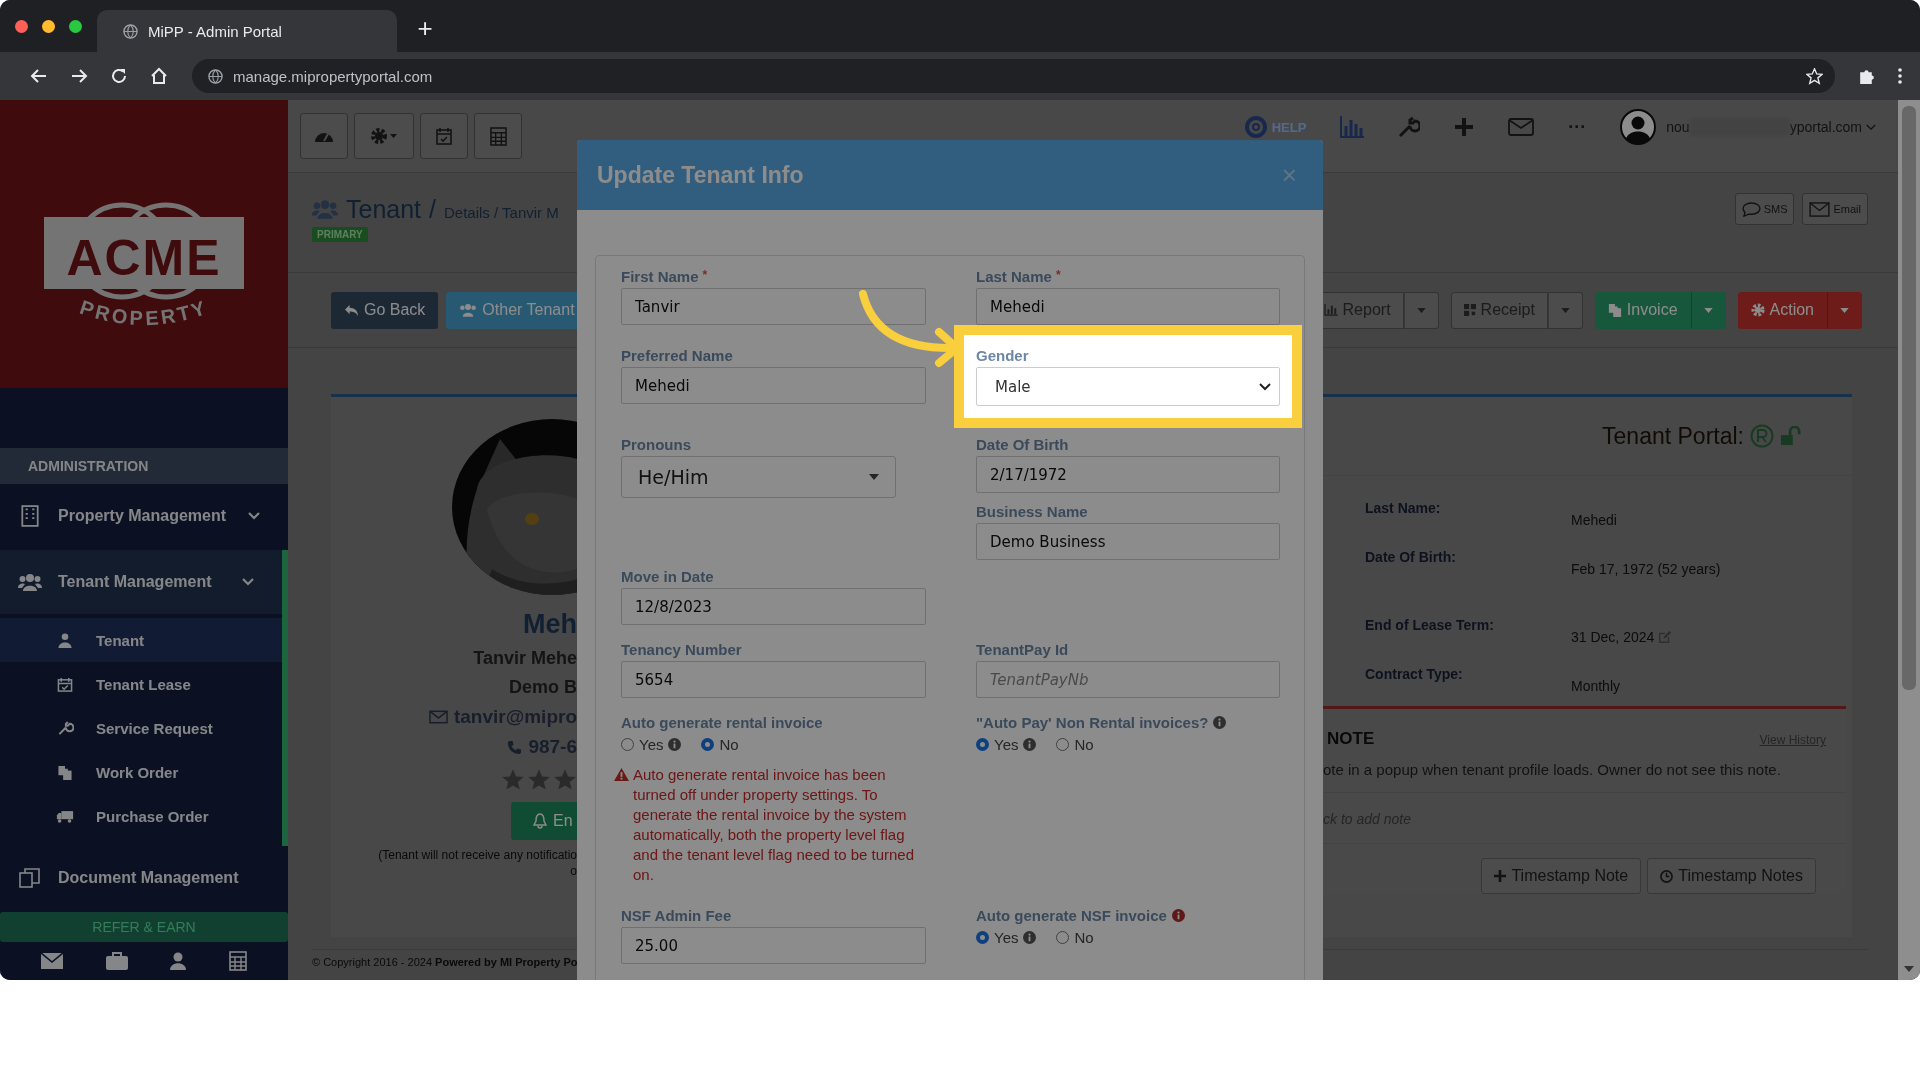 The height and width of the screenshot is (1080, 1920). What do you see at coordinates (141, 640) in the screenshot?
I see `nav-subitem: Tenant` at bounding box center [141, 640].